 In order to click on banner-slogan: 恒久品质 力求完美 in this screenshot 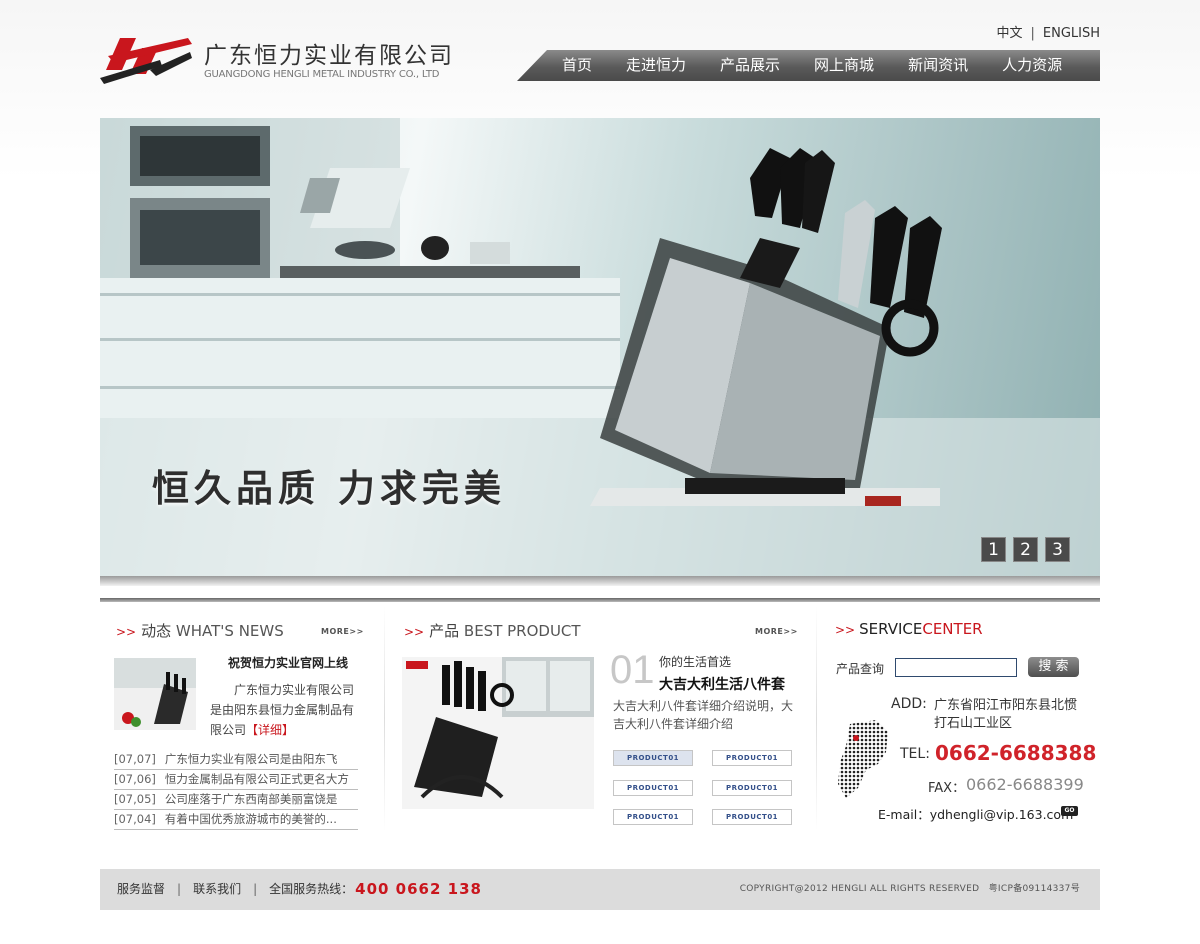, I will do `click(329, 488)`.